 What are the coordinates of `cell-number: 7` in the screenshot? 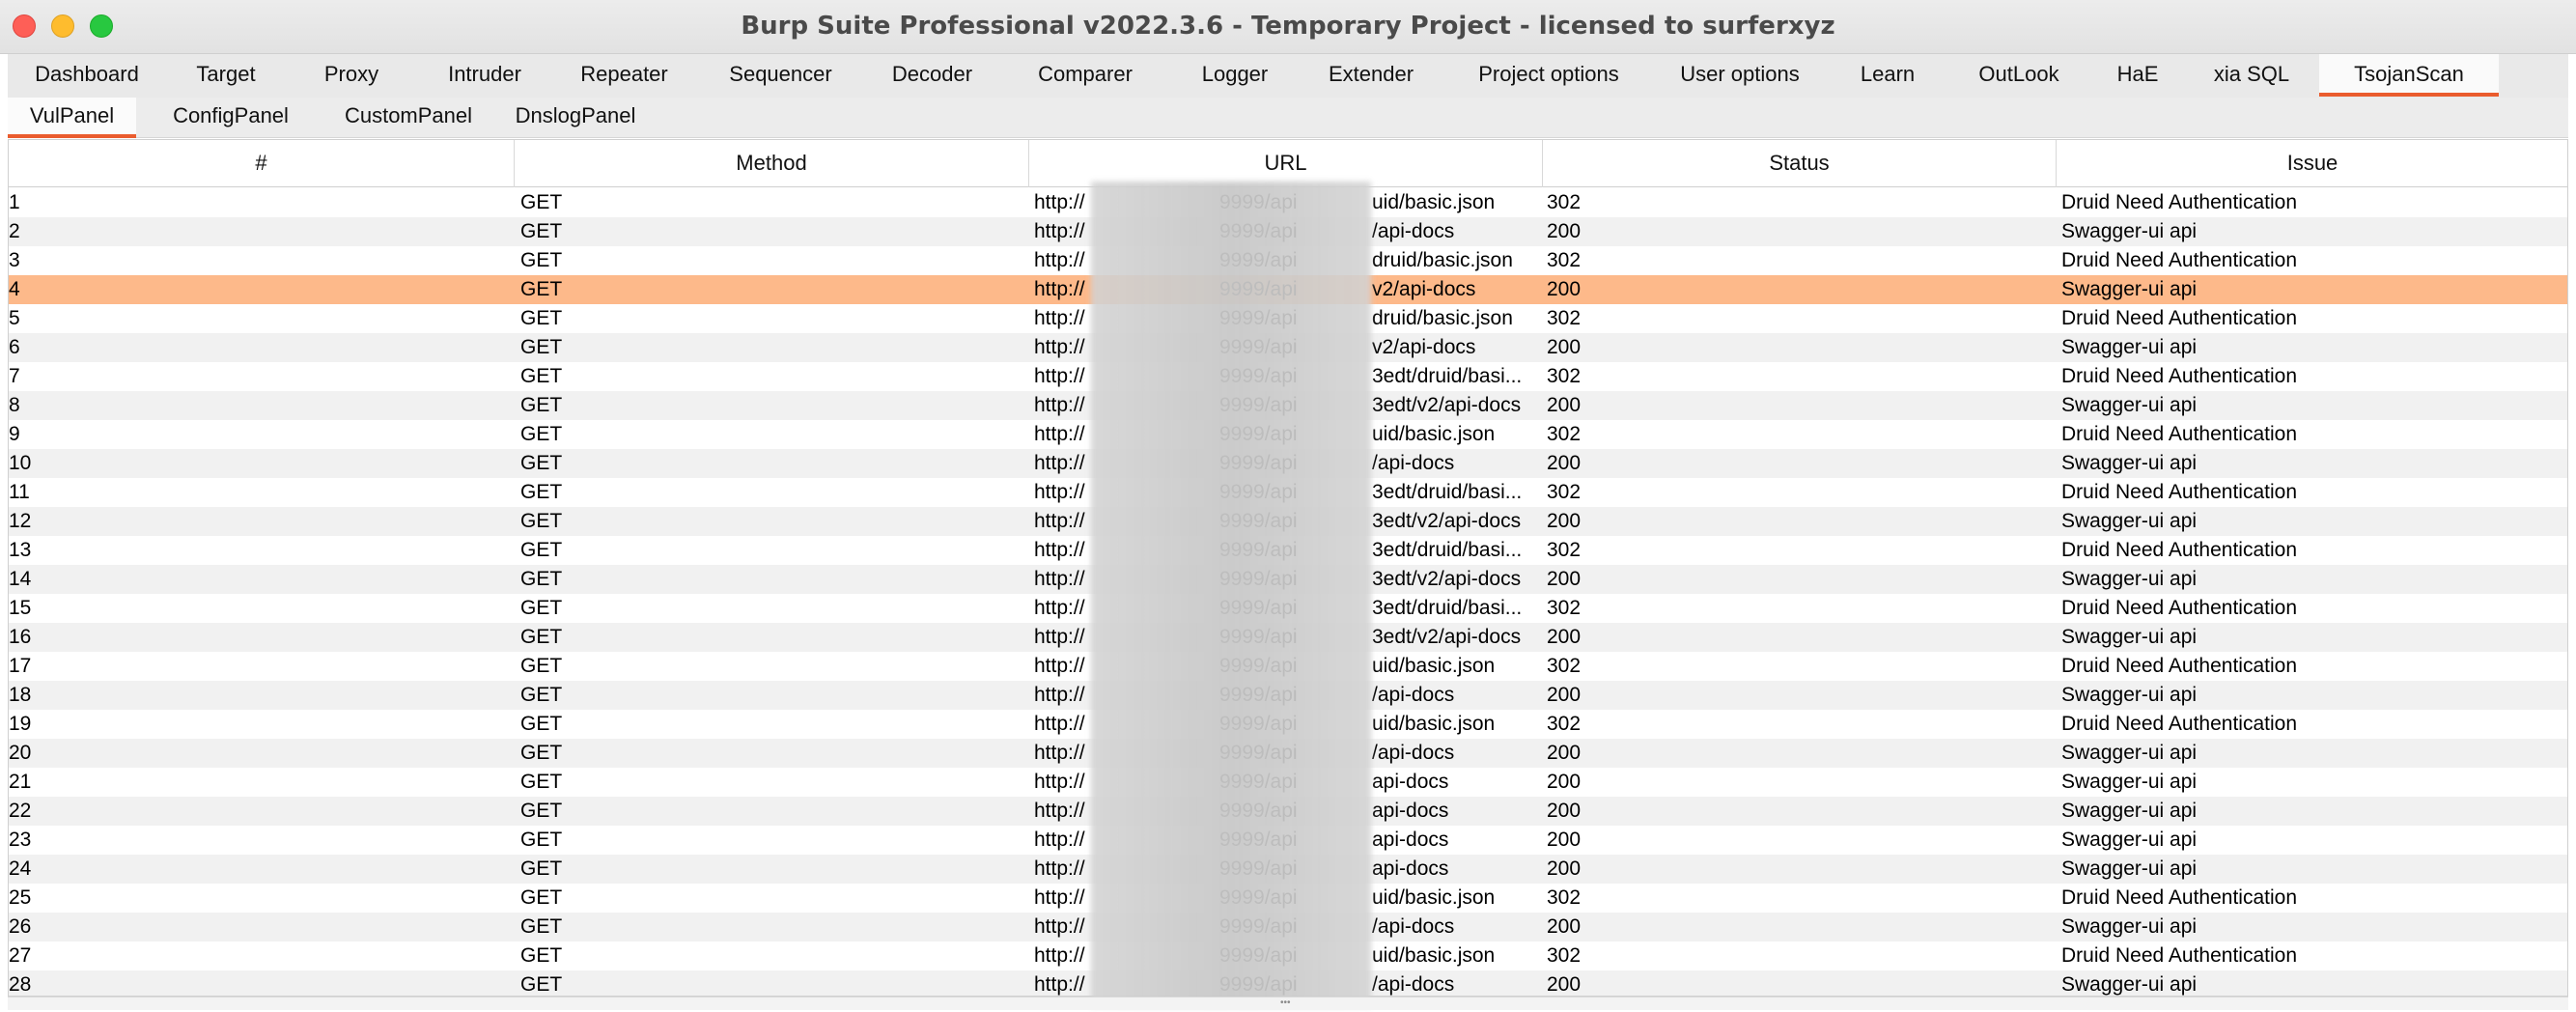 It's located at (15, 376).